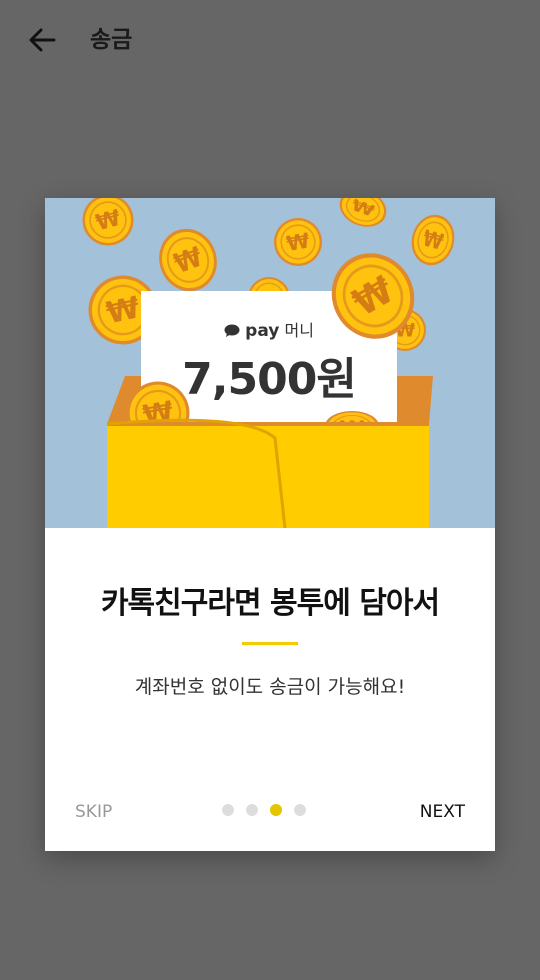  I want to click on page-dot-3-active, so click(276, 810).